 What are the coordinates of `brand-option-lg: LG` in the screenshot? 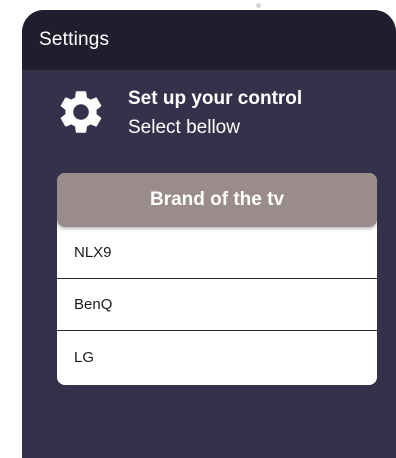 It's located at (217, 357).